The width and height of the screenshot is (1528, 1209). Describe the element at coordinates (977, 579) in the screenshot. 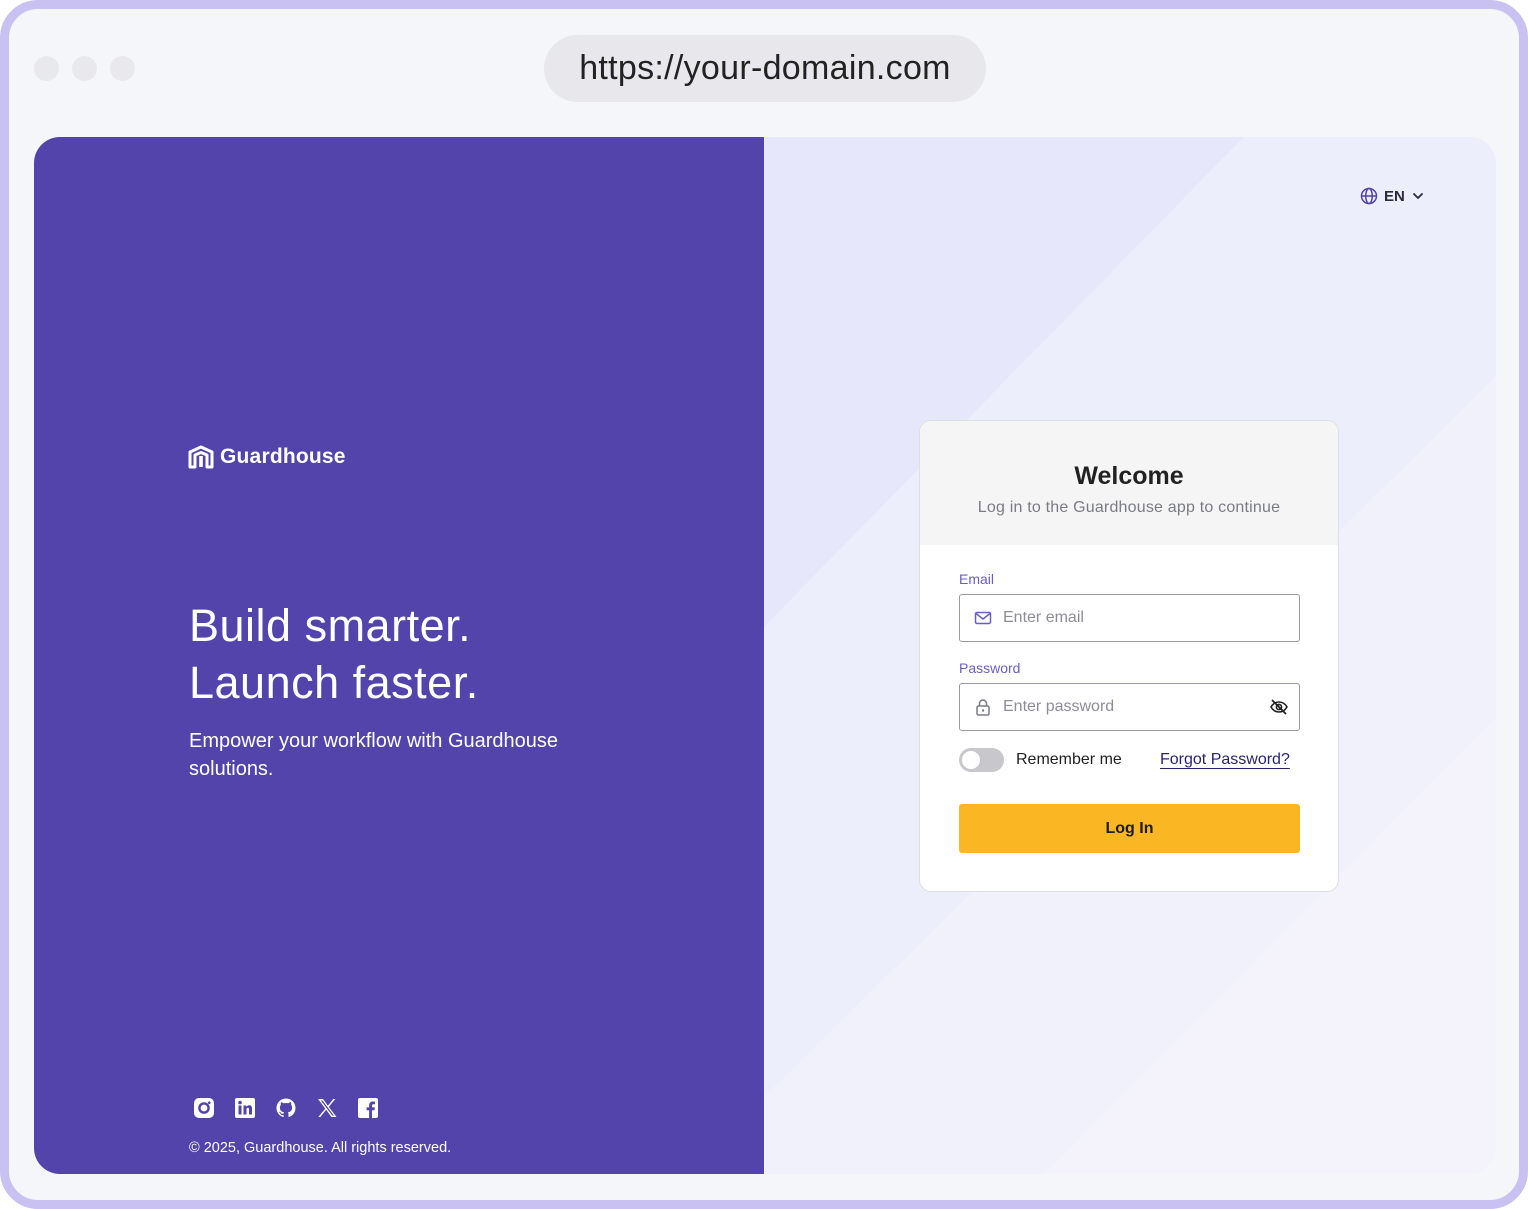

I see `email-label: Email` at that location.